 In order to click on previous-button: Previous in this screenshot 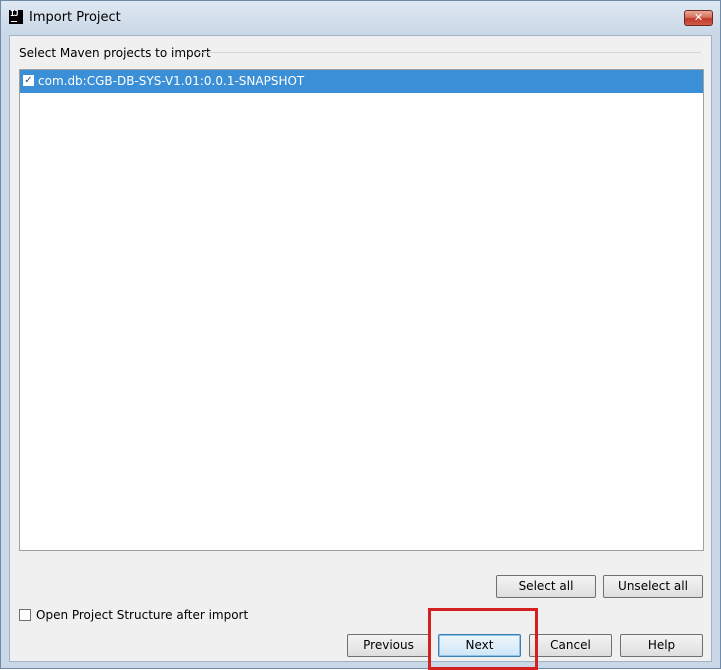, I will do `click(388, 645)`.